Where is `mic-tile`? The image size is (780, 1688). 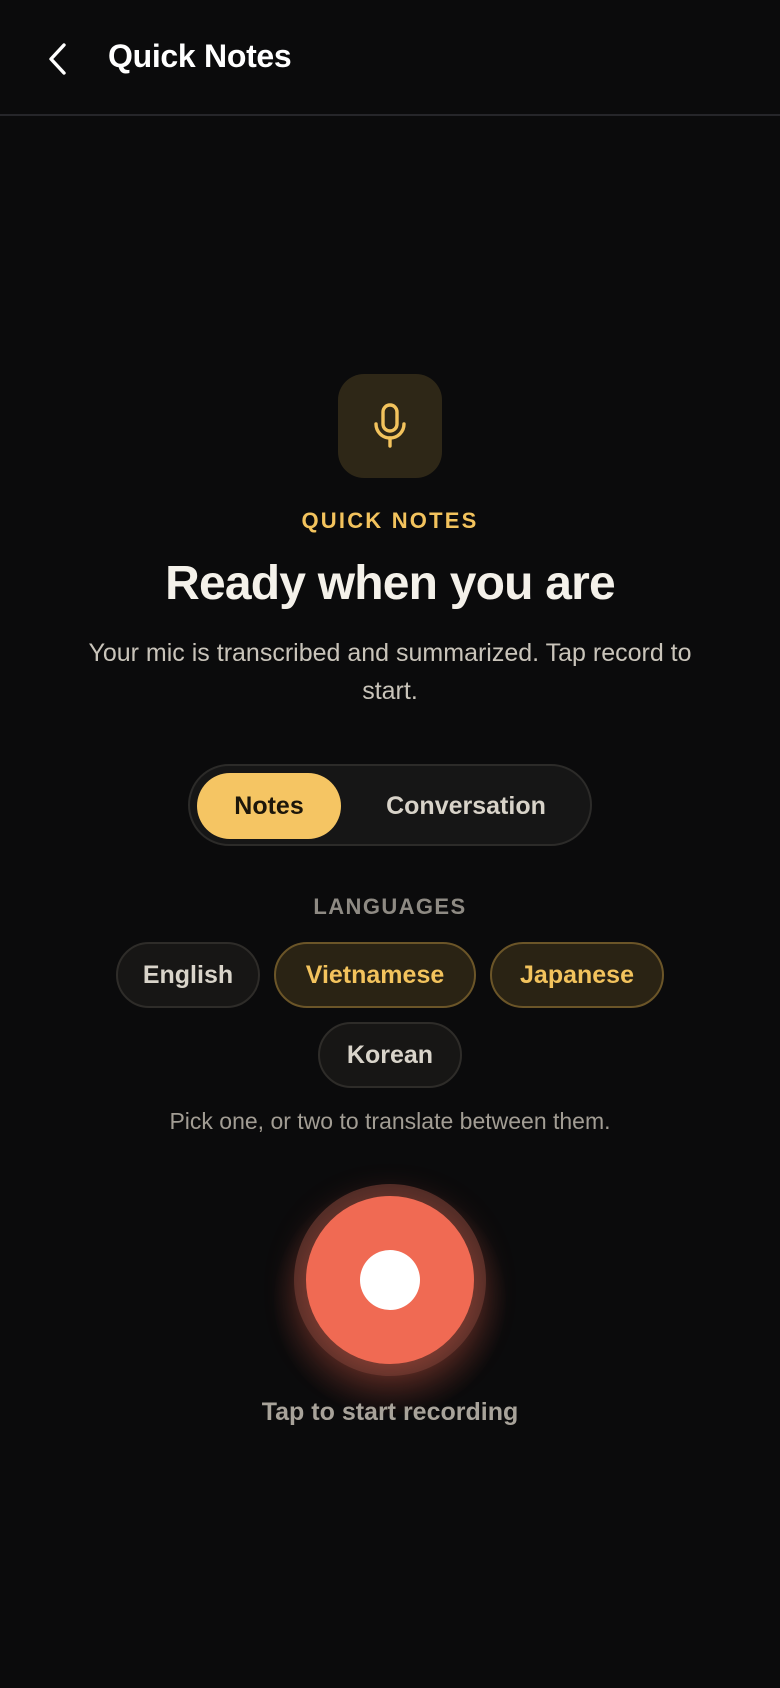
mic-tile is located at coordinates (390, 426).